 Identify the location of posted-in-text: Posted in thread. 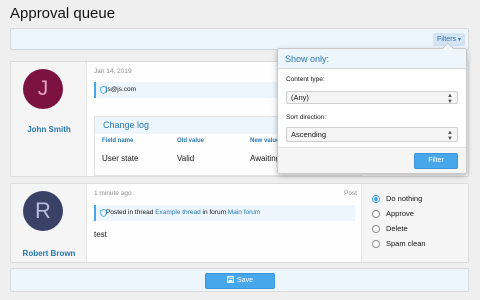
(130, 212).